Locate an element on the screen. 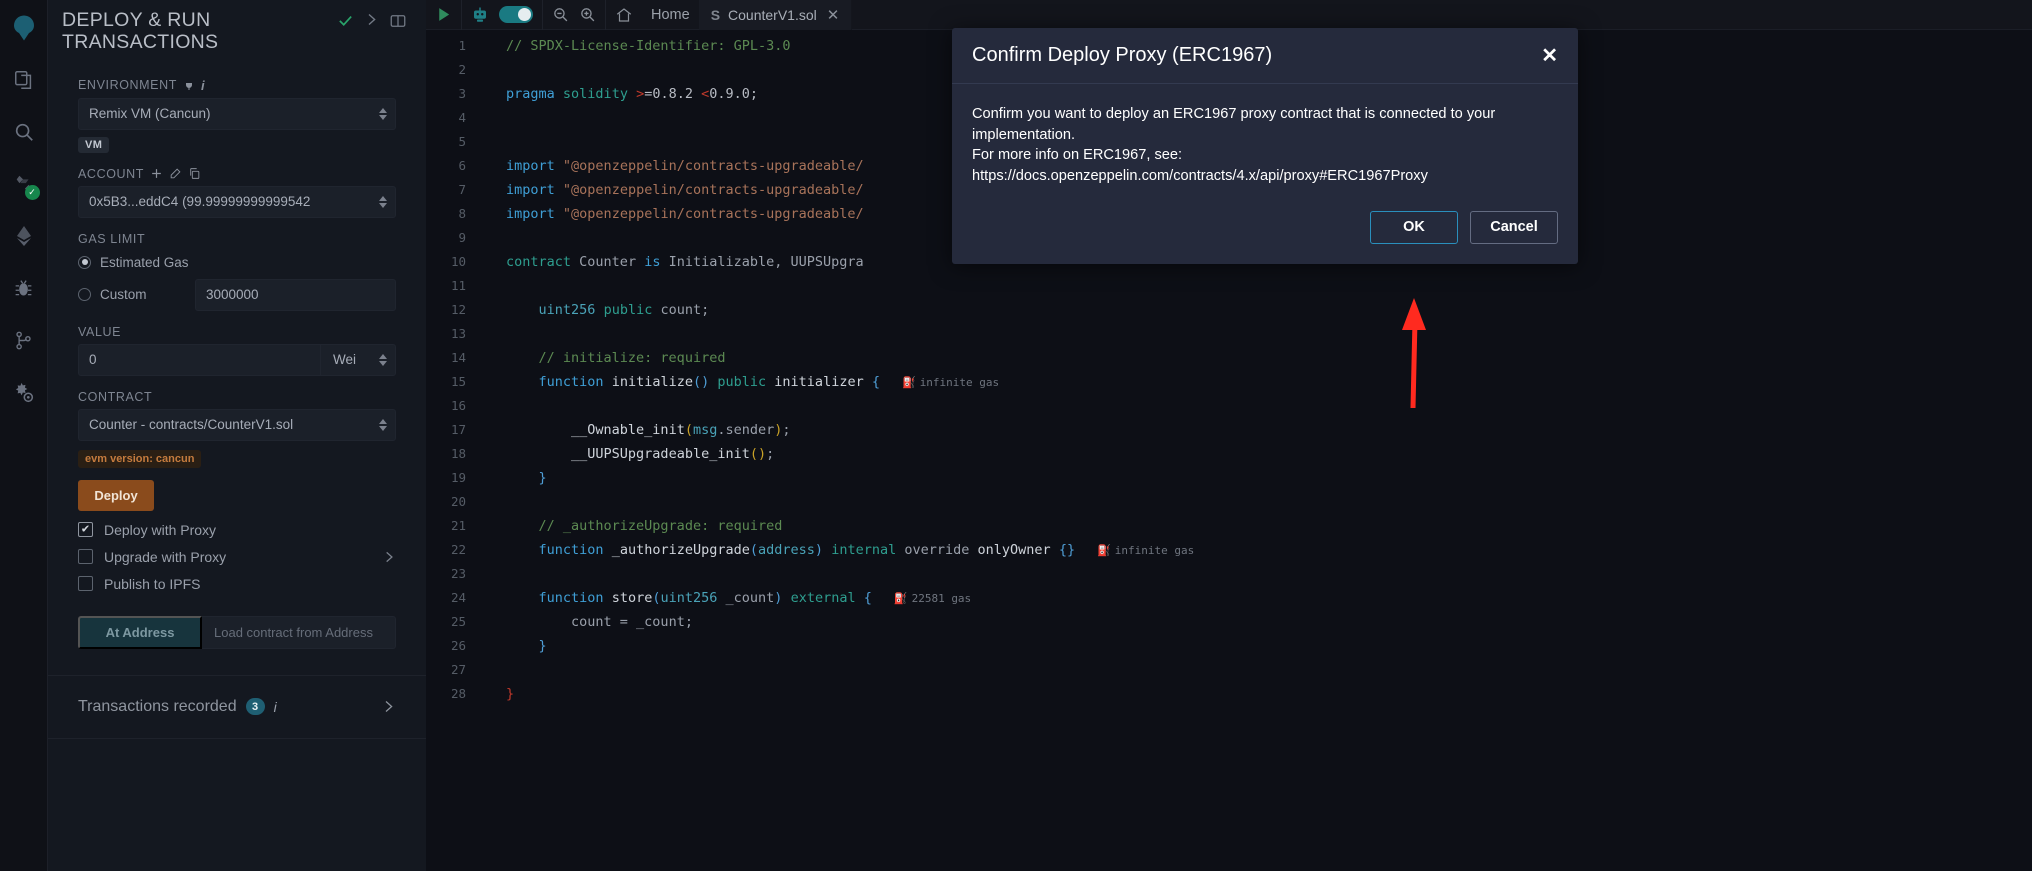  dialog-title: Confirm Deploy Proxy (ERC1967) is located at coordinates (1122, 55).